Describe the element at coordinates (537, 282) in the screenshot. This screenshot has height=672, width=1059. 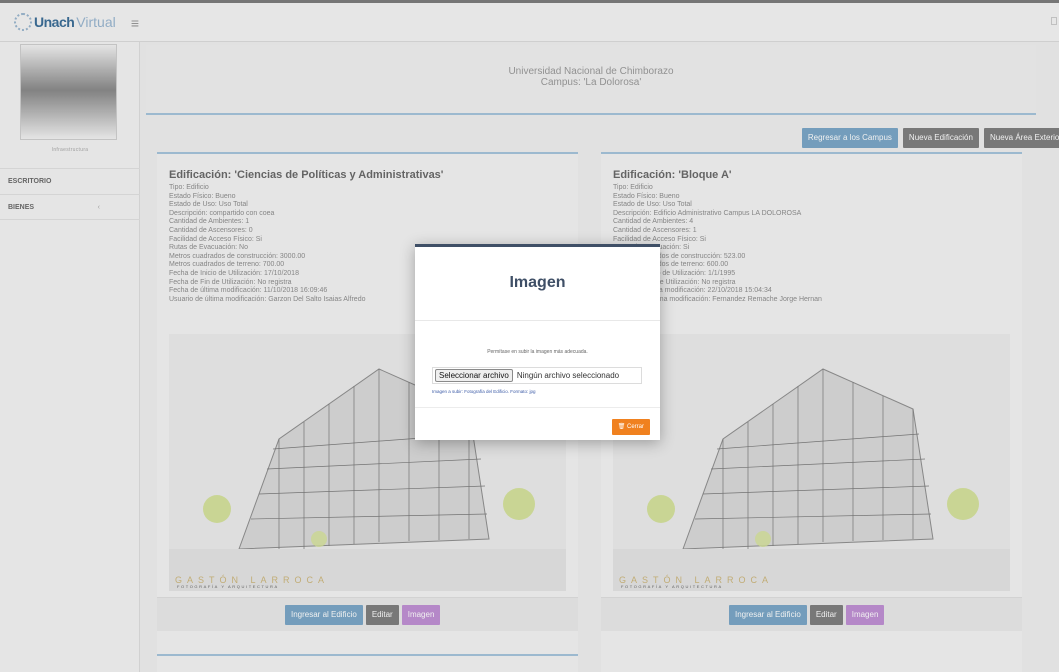
I see `modal-title: Imagen` at that location.